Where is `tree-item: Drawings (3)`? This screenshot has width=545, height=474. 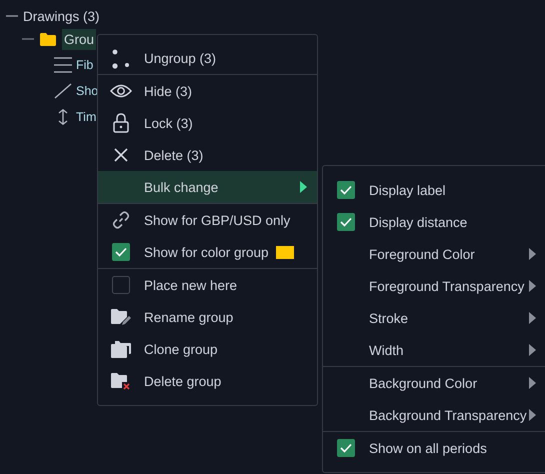
tree-item: Drawings (3) is located at coordinates (61, 16).